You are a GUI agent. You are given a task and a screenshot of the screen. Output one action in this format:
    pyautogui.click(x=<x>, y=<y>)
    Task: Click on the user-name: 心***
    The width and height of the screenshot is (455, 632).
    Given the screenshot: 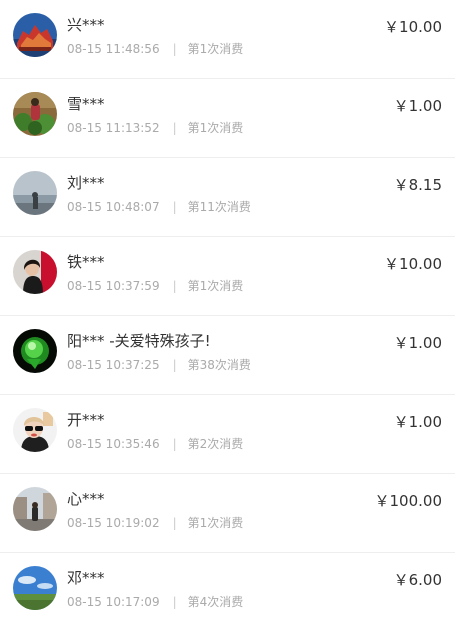 What is the action you would take?
    pyautogui.click(x=86, y=499)
    